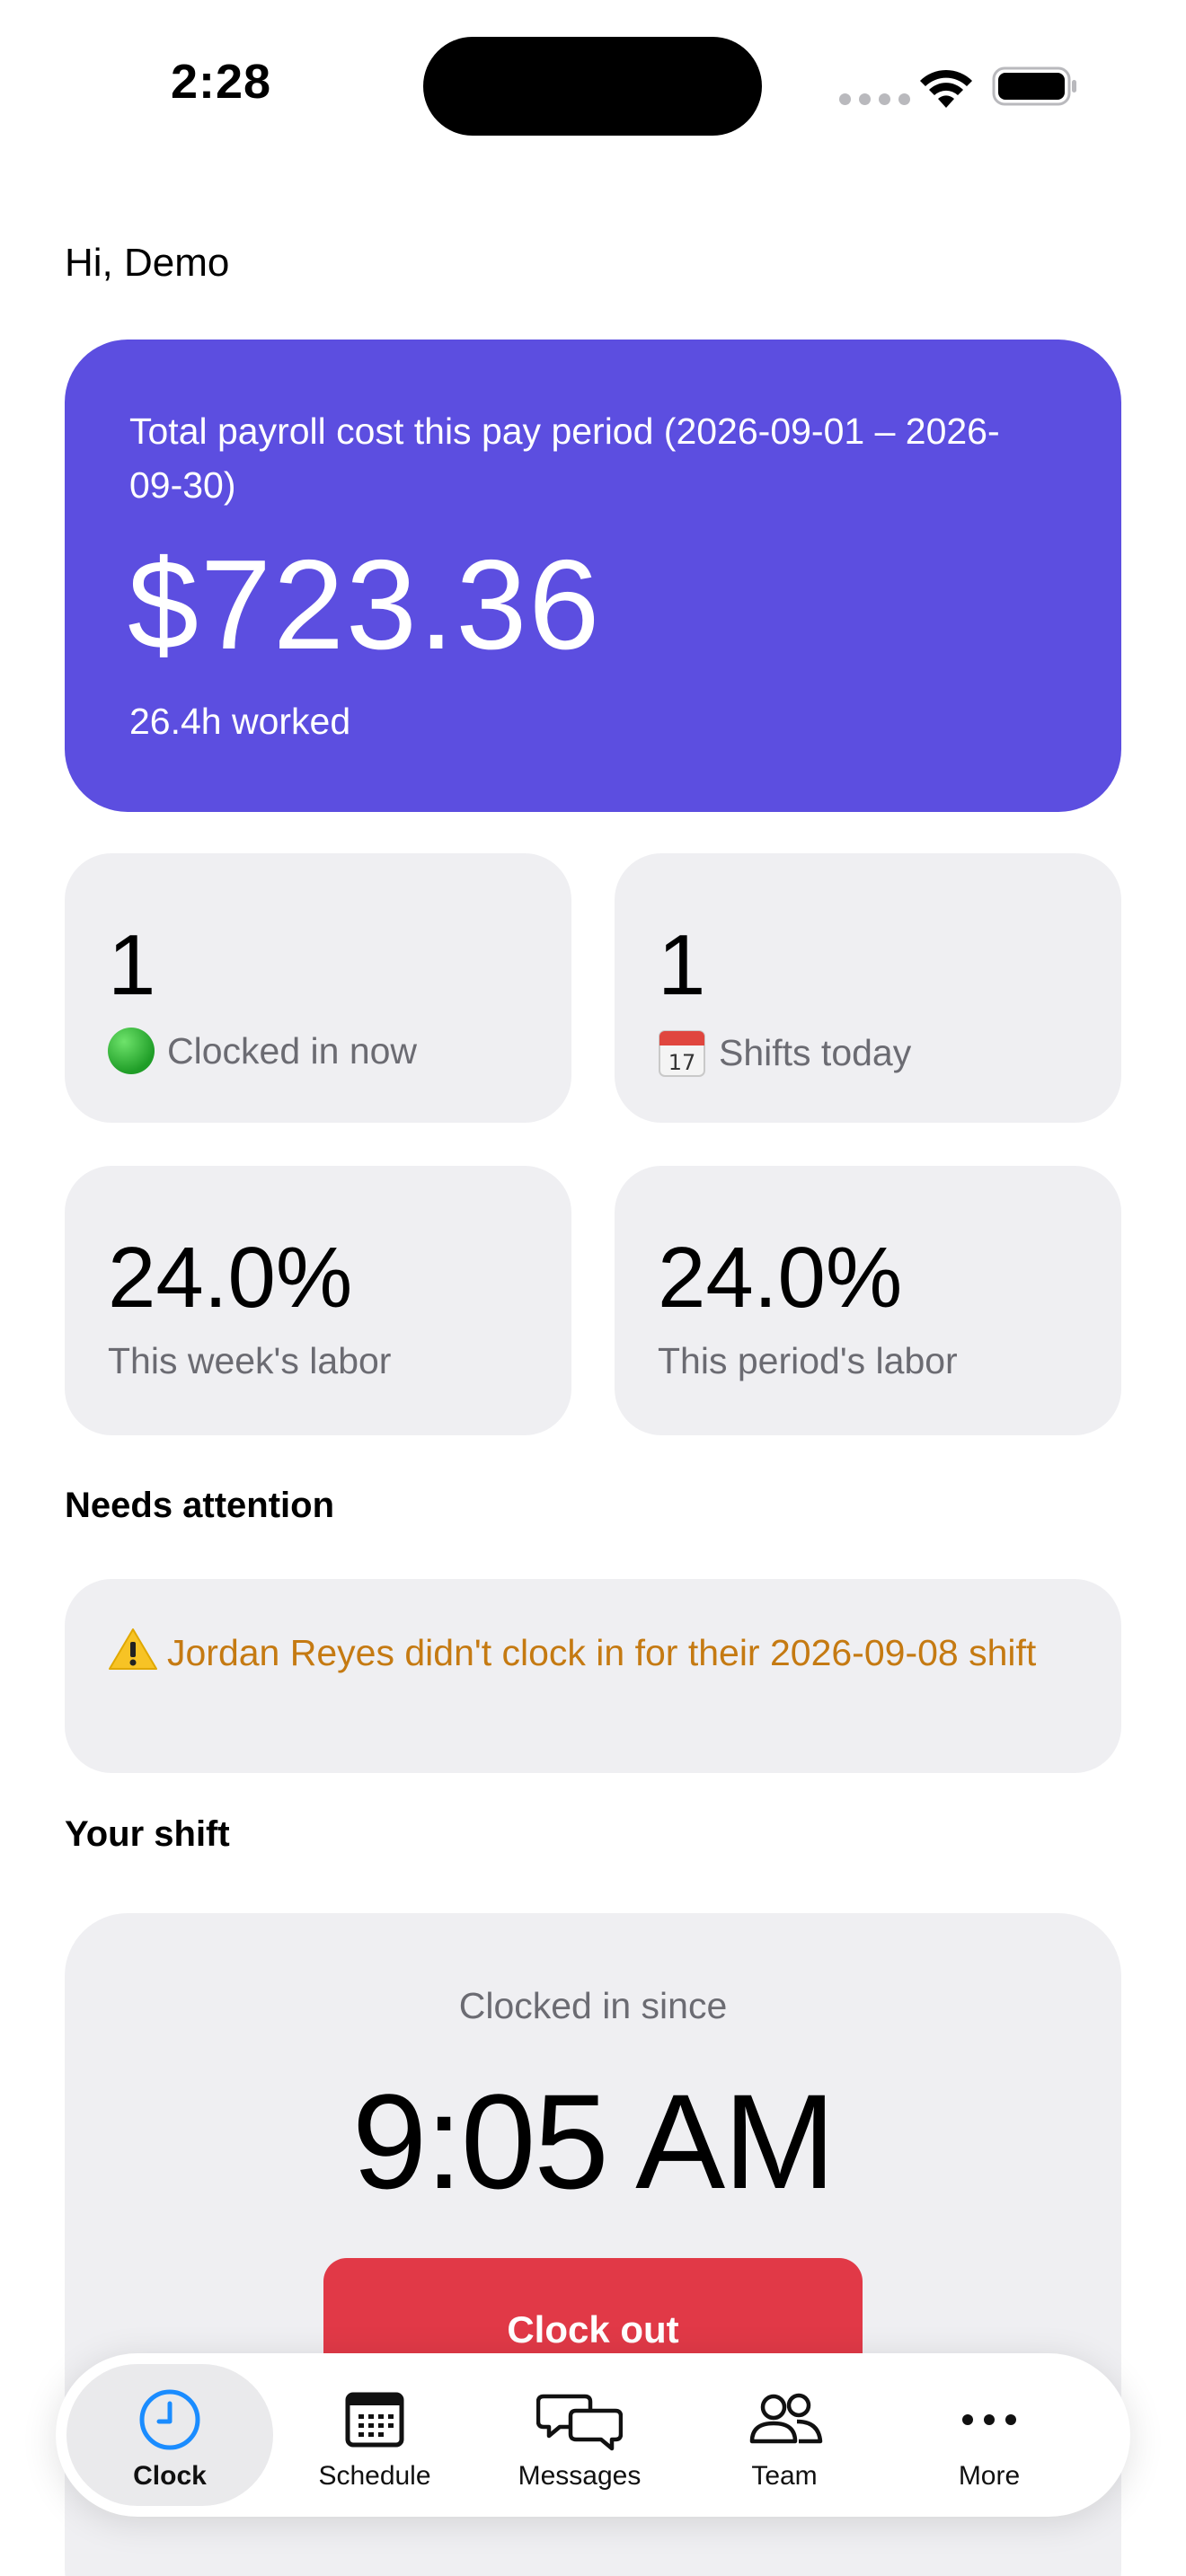 The height and width of the screenshot is (2576, 1186). What do you see at coordinates (593, 2005) in the screenshot?
I see `shift-status-label: Clocked in since` at bounding box center [593, 2005].